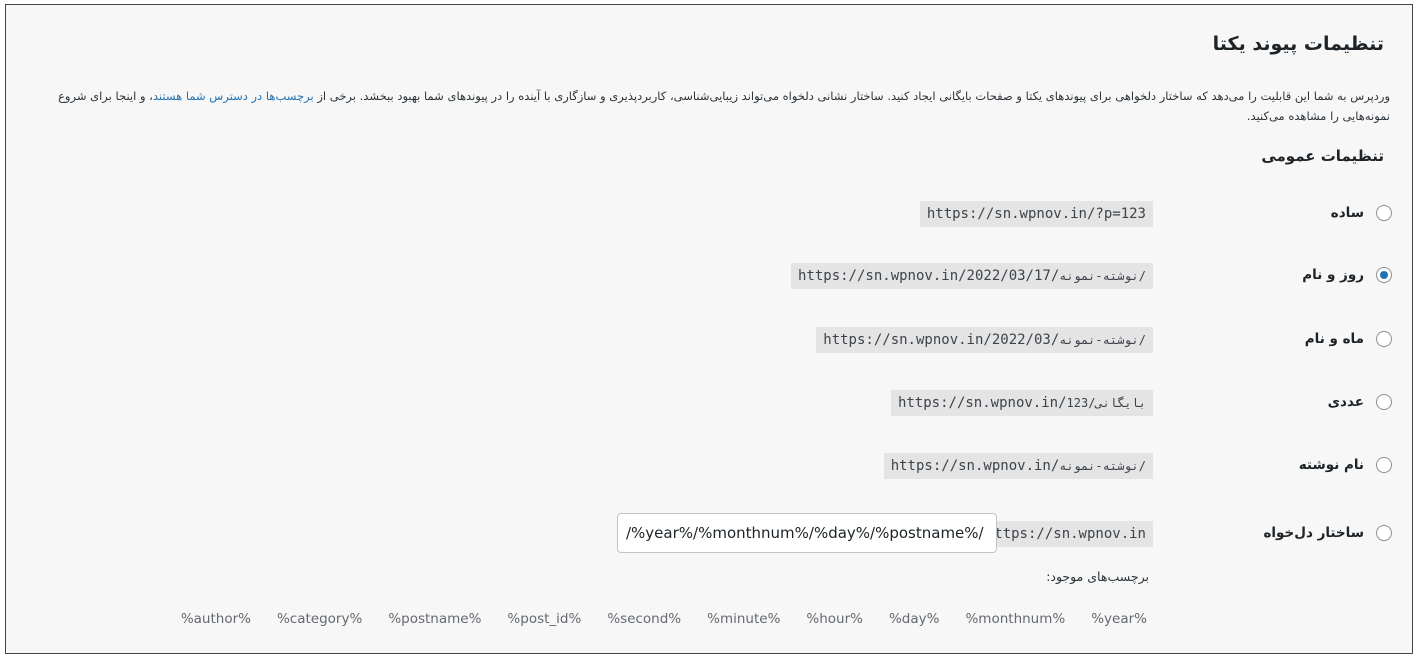 Image resolution: width=1420 pixels, height=659 pixels. Describe the element at coordinates (1119, 619) in the screenshot. I see `tag-year: %year%` at that location.